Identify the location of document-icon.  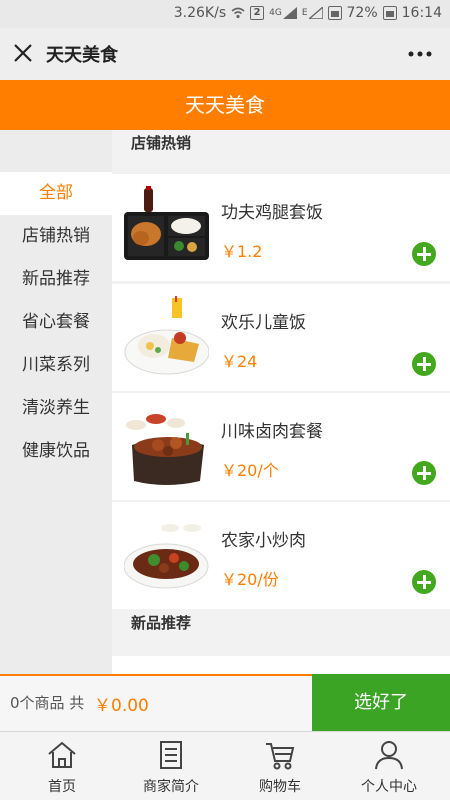
(171, 755).